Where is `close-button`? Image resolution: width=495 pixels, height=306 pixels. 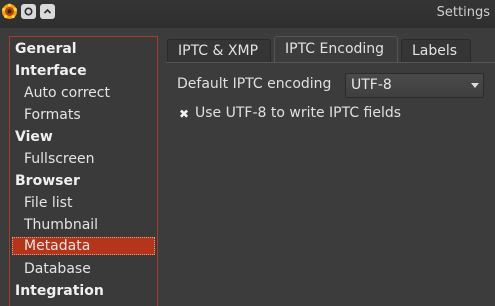 close-button is located at coordinates (28, 11).